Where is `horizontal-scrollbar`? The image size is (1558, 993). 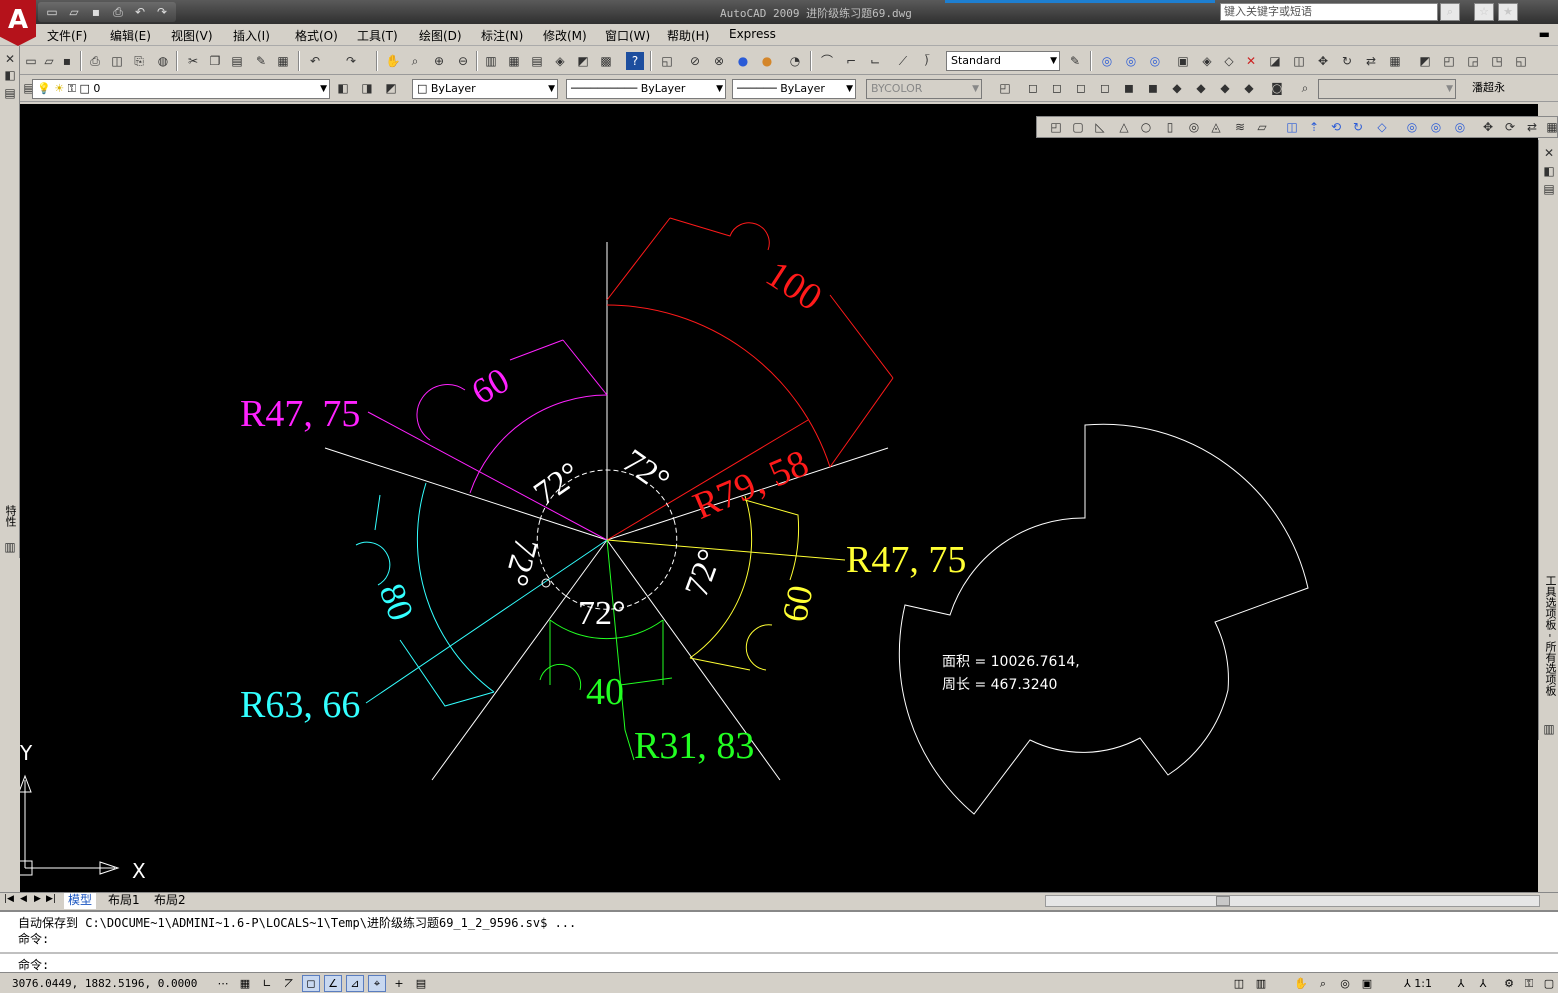
horizontal-scrollbar is located at coordinates (1292, 901).